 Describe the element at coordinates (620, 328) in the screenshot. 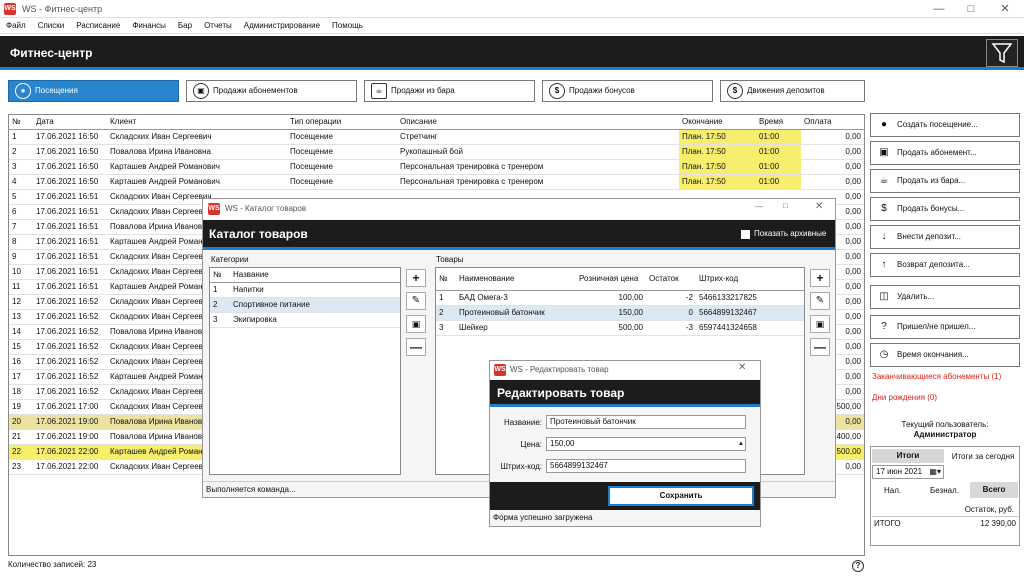

I see `table-row: 3 Шейкер 500,00 -3 6597441324658` at that location.